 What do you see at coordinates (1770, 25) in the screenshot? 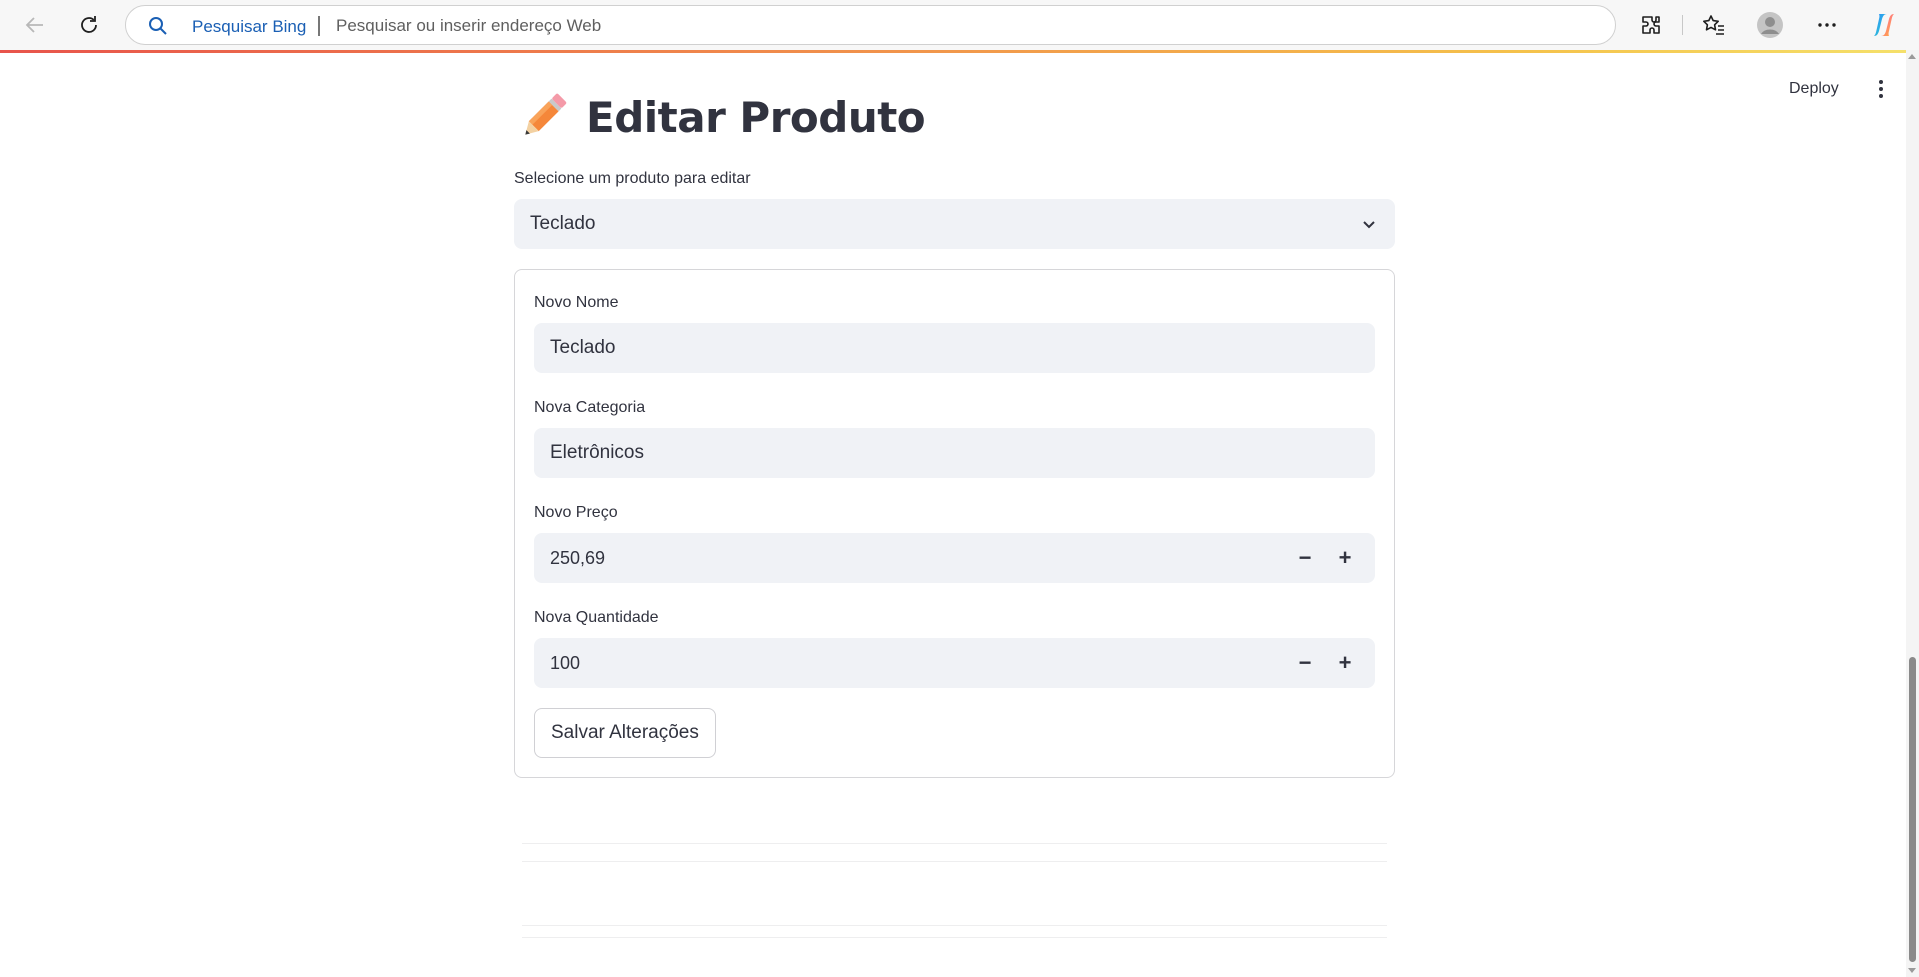
I see `profile-icon` at bounding box center [1770, 25].